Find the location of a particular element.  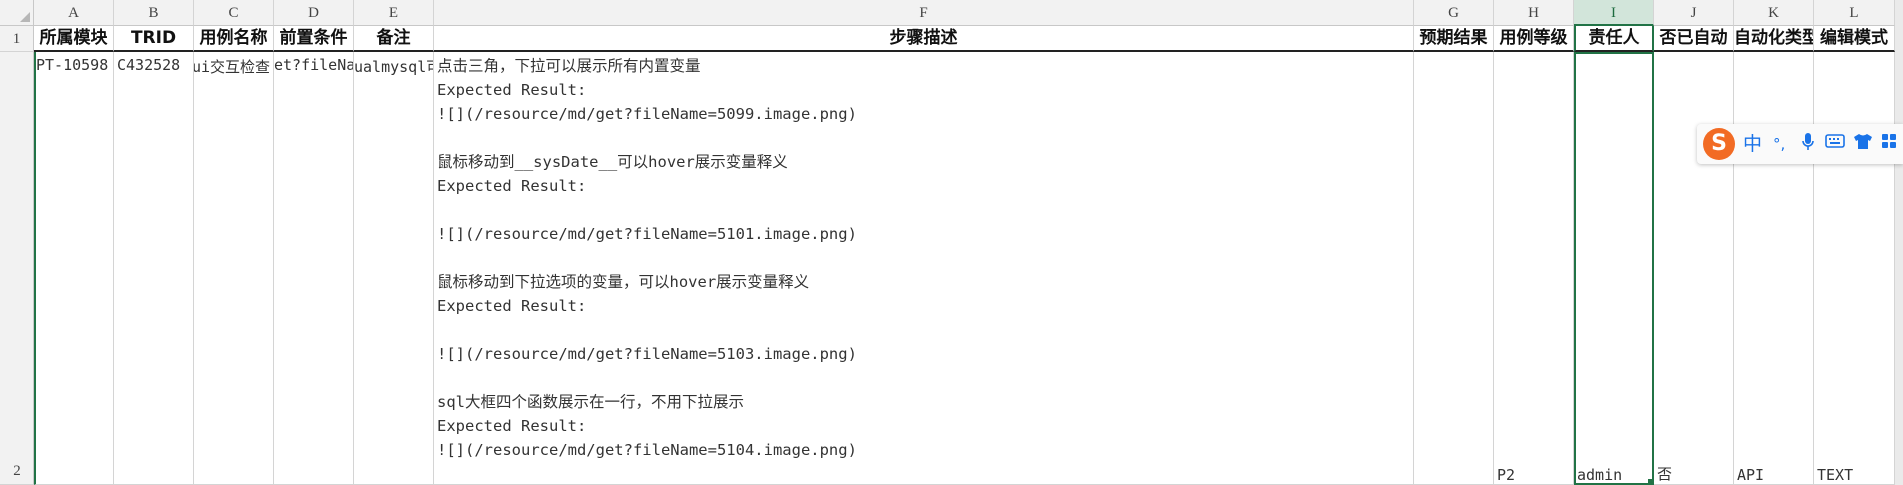

ime-punctuation-toggle: °, is located at coordinates (1779, 144).